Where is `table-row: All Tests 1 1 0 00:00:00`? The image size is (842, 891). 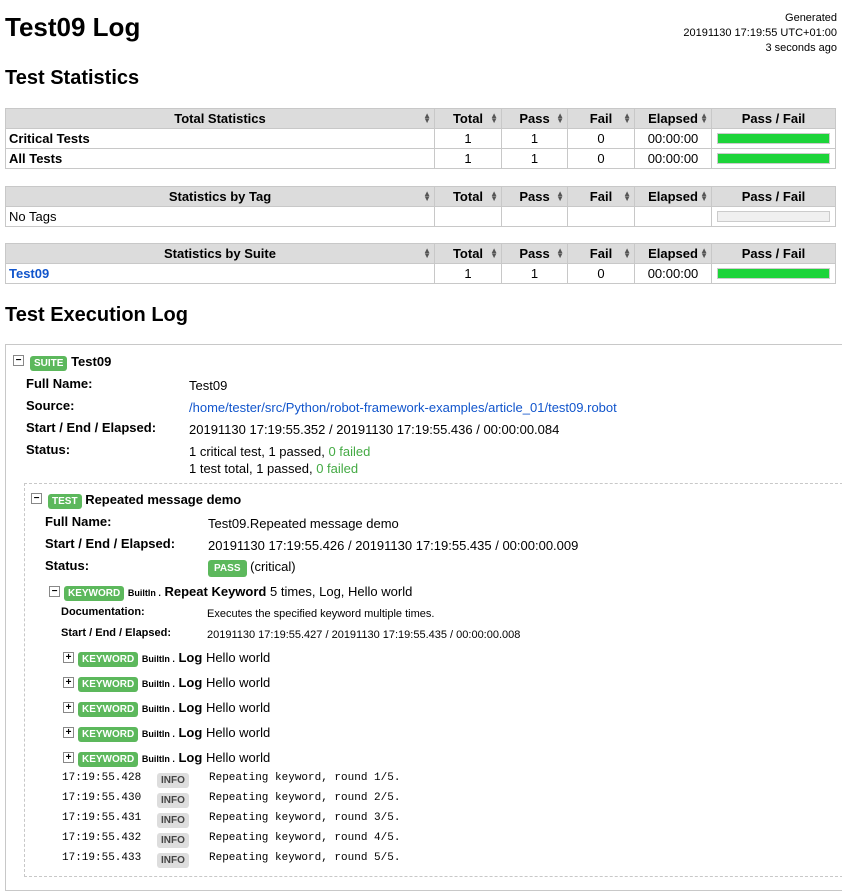
table-row: All Tests 1 1 0 00:00:00 is located at coordinates (420, 158).